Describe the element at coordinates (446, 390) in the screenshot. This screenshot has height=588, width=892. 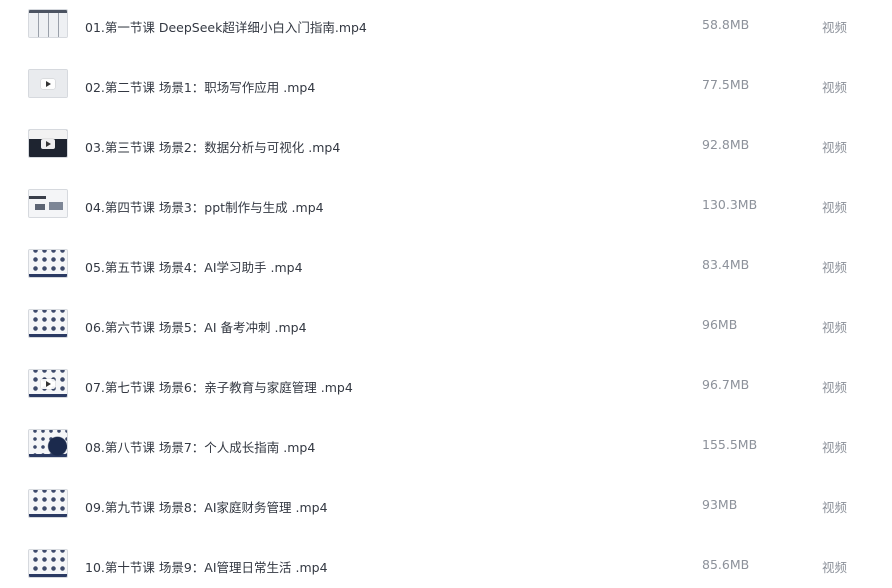
I see `file-row-07: 07.第七节课 场景6：亲子教育与家庭管理 .mp4 96.7MB 视频` at that location.